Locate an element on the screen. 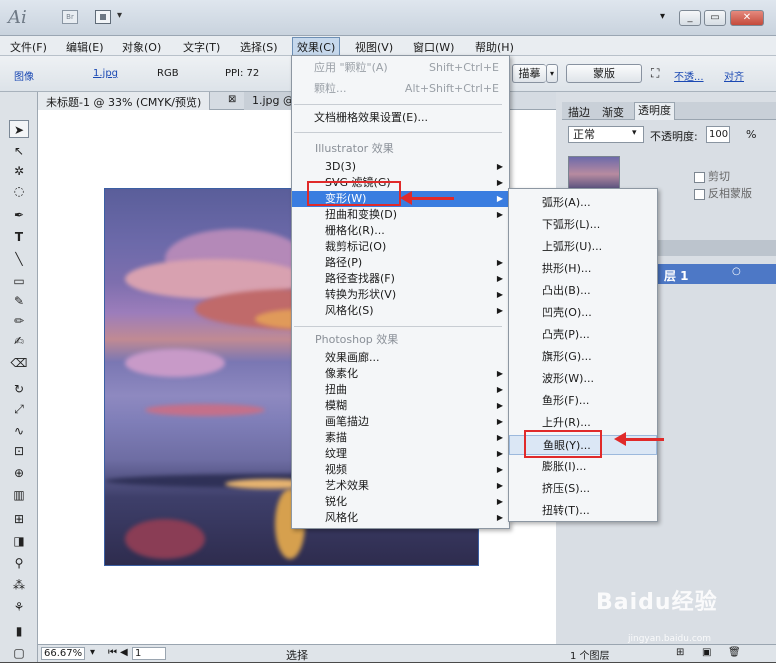  workspace-dropdown-icon: ▾ is located at coordinates (662, 16).